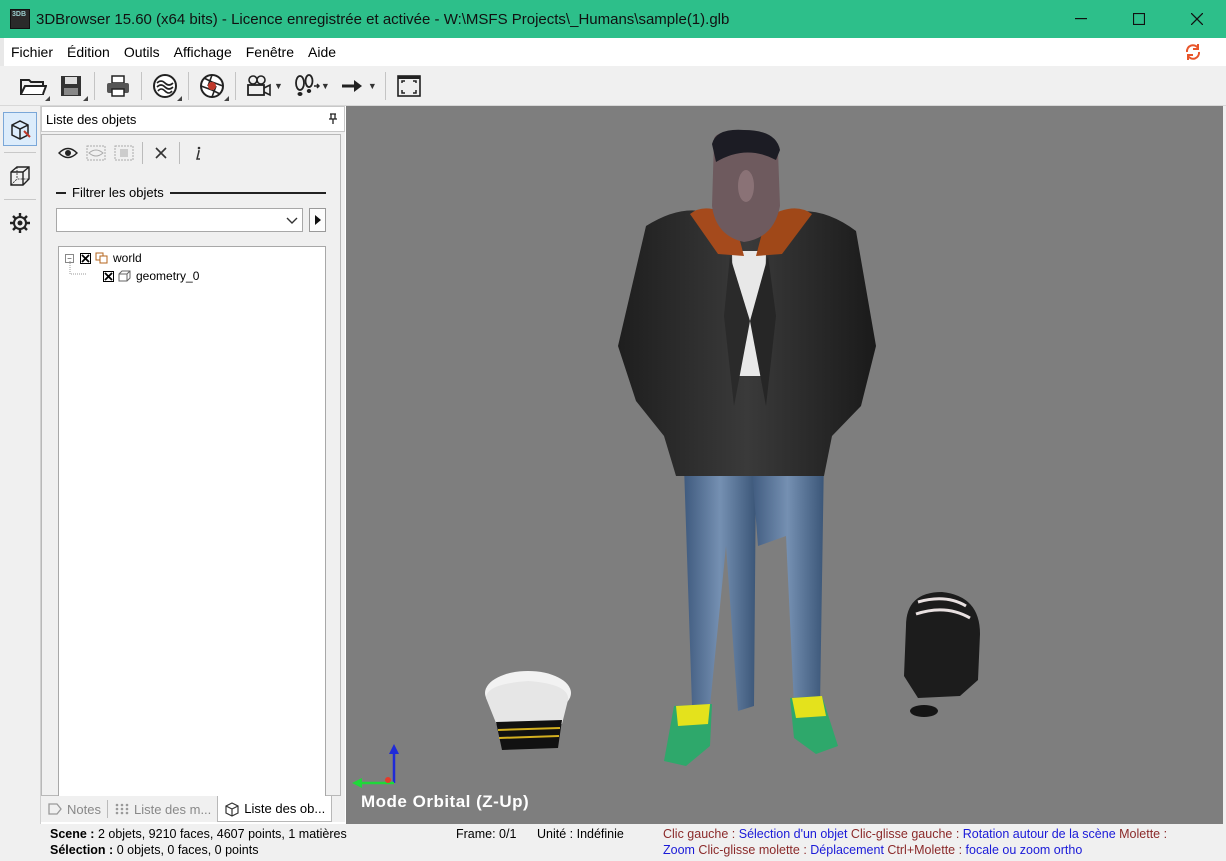  Describe the element at coordinates (124, 276) in the screenshot. I see `mesh-cube-icon` at that location.